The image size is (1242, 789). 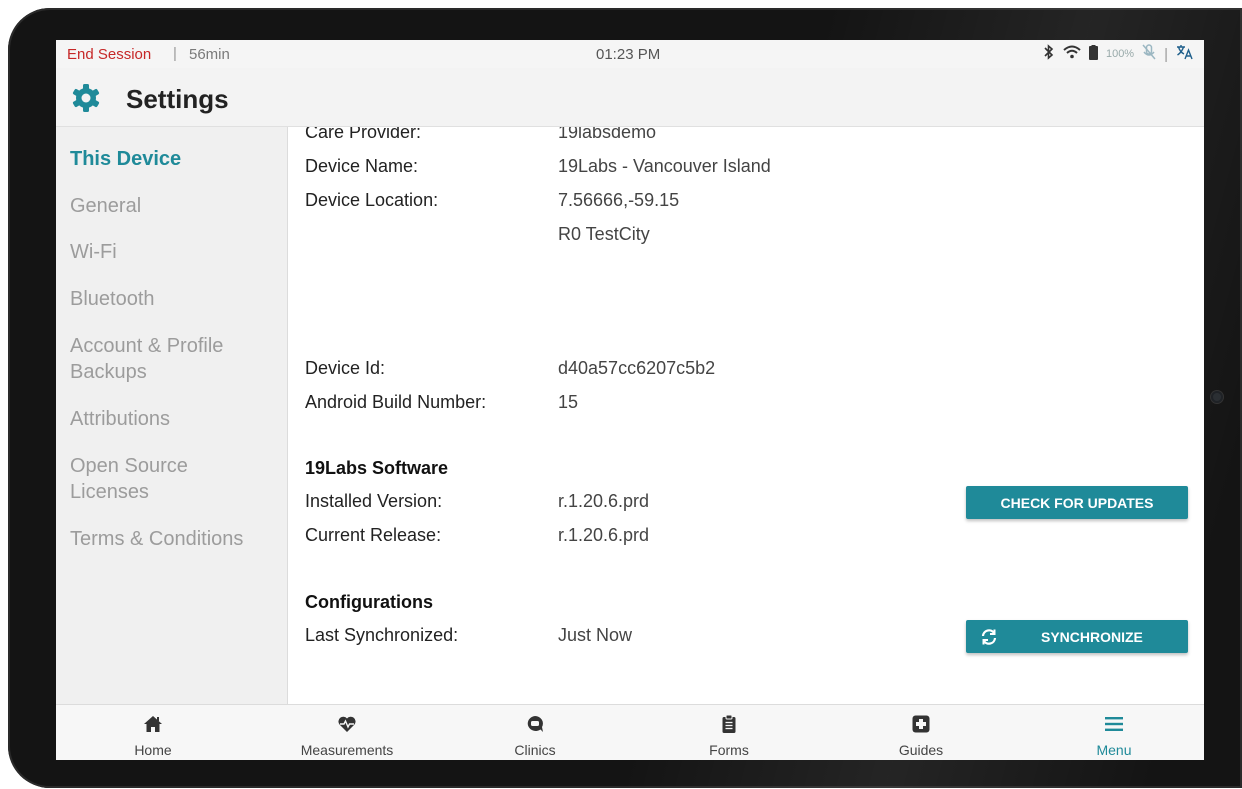 I want to click on device-location-label: Device Location:, so click(x=372, y=200).